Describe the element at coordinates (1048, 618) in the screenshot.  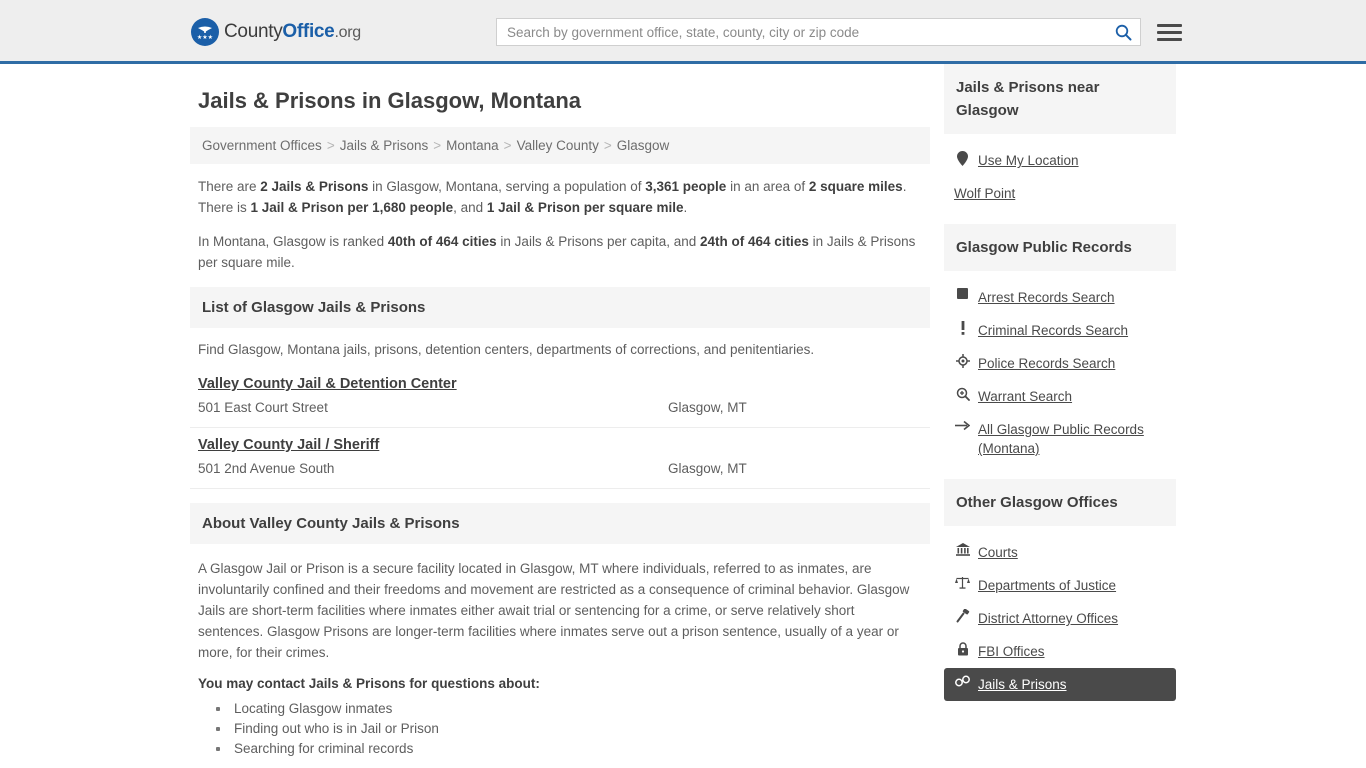
I see `sidebar-item-label: District Attorney Offices` at that location.